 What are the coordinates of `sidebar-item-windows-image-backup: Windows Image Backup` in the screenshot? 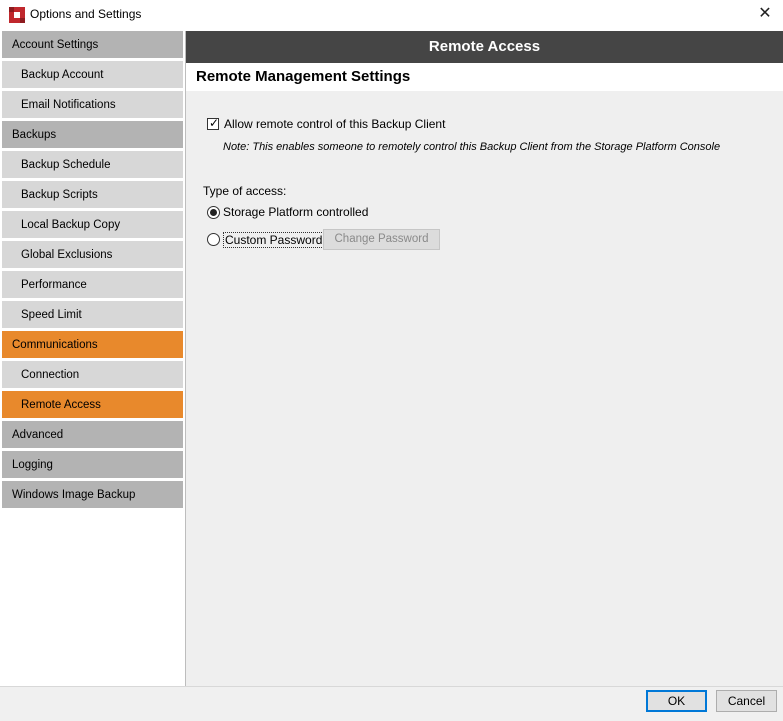 It's located at (92, 495).